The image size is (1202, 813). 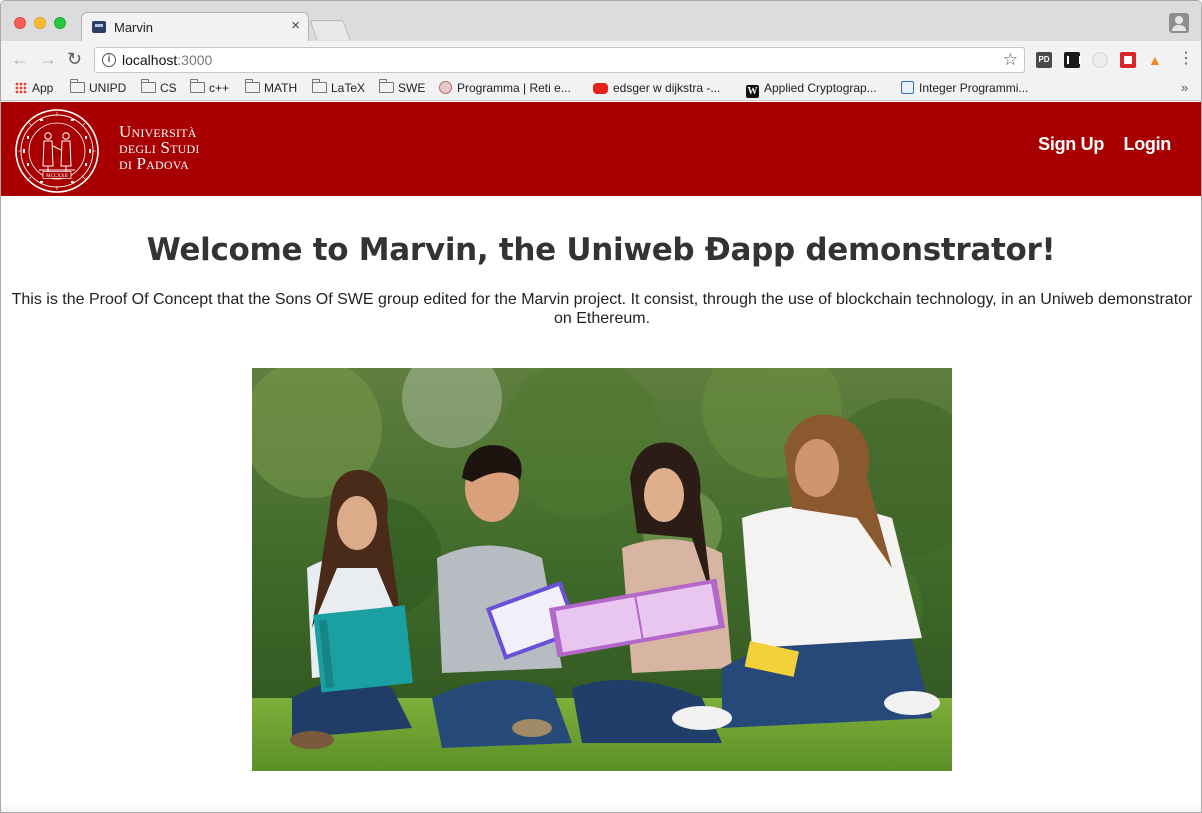 I want to click on tab-strip: Marvin ×, so click(x=601, y=21).